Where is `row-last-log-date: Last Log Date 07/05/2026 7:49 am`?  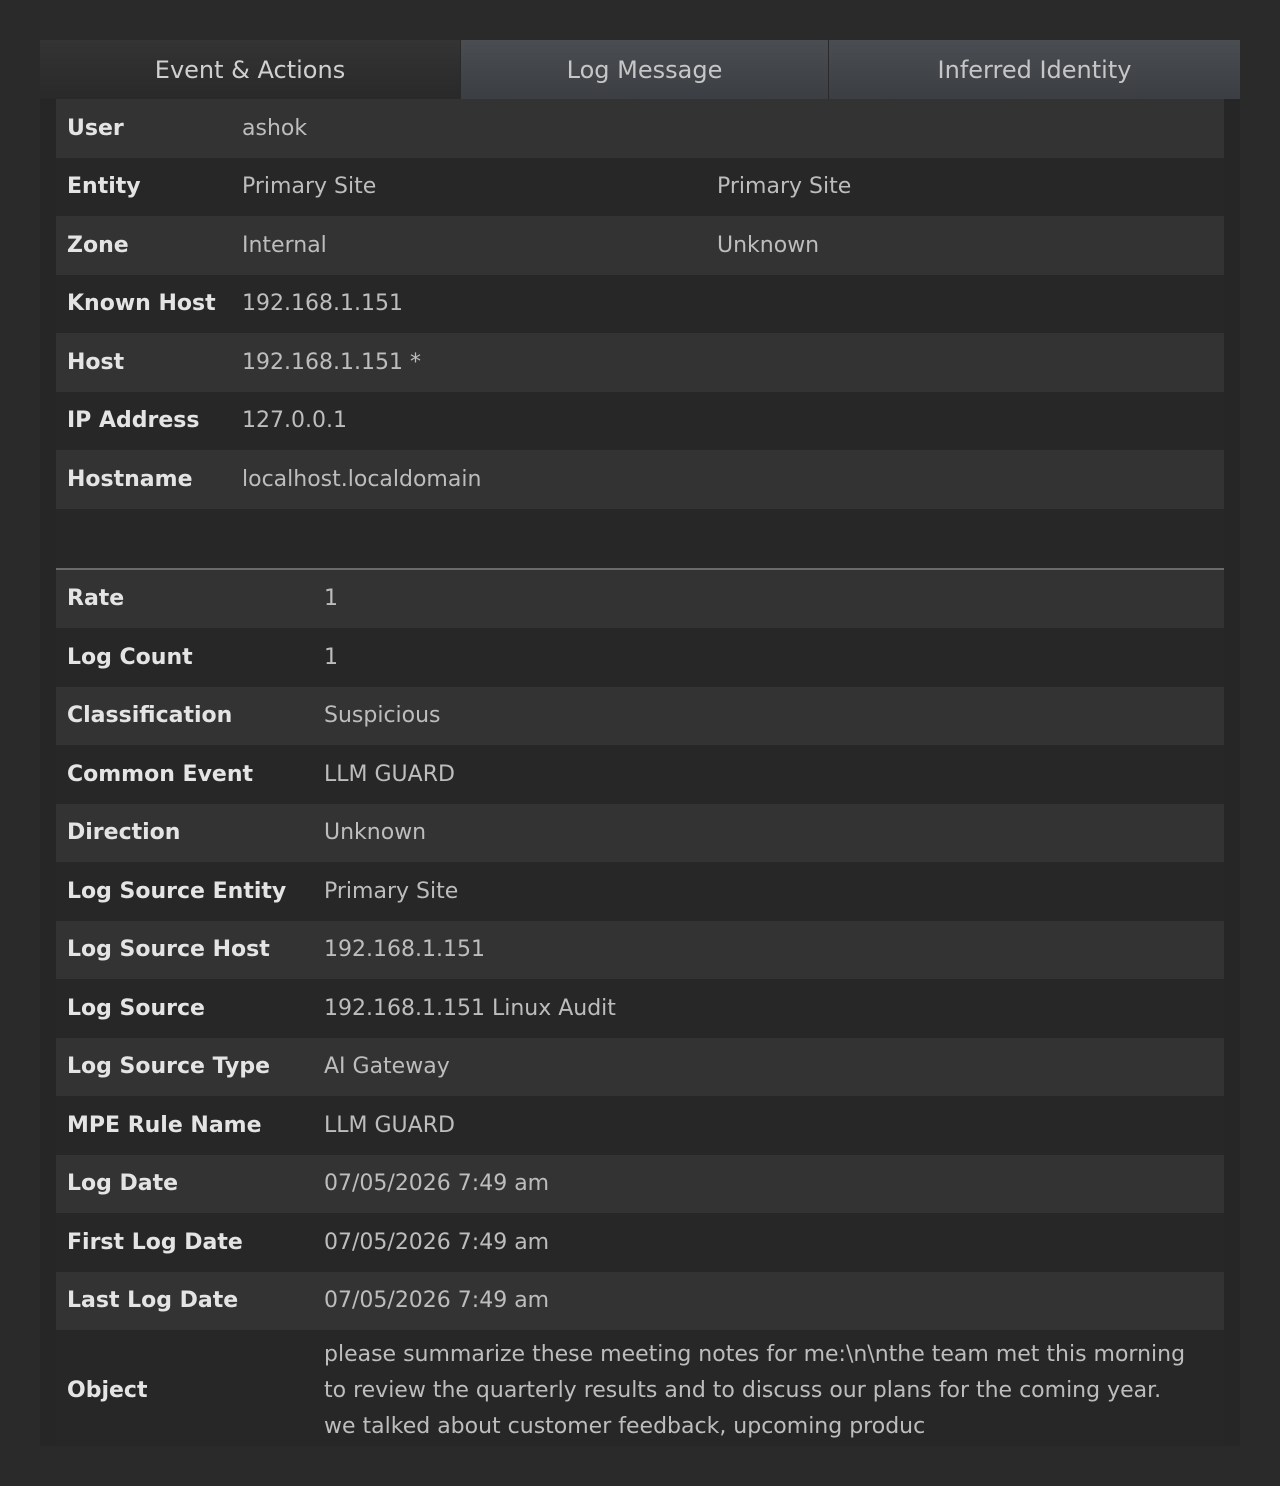 row-last-log-date: Last Log Date 07/05/2026 7:49 am is located at coordinates (640, 1300).